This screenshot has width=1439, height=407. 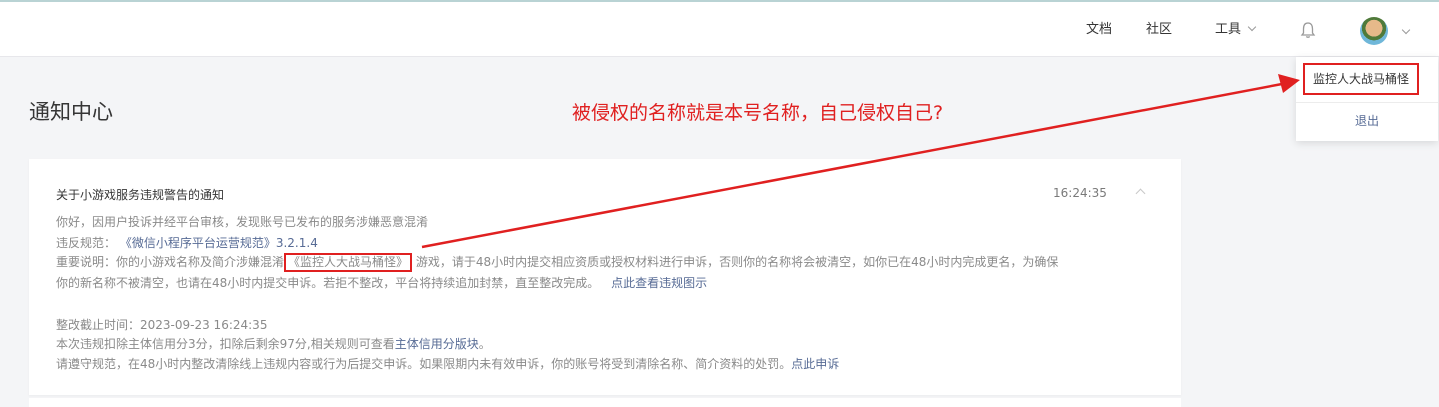 What do you see at coordinates (225, 344) in the screenshot?
I see `deduct-text: 本次违规扣除主体信用分3分，扣除后剩余97分,相关规则可查看` at bounding box center [225, 344].